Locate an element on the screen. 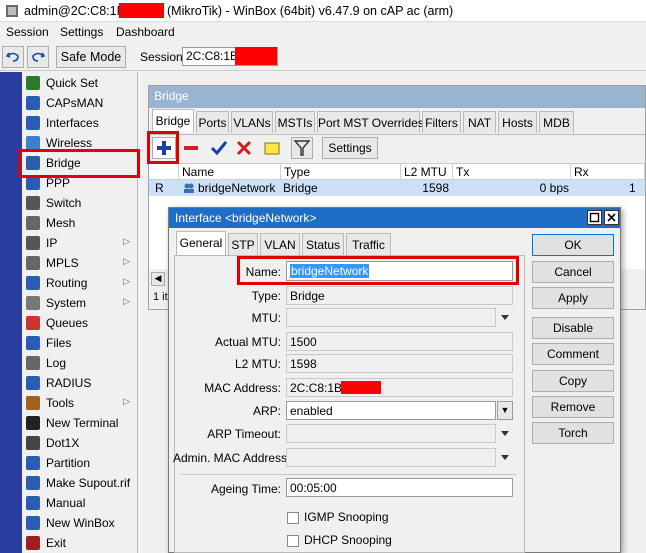  tab-stp: STP is located at coordinates (243, 244).